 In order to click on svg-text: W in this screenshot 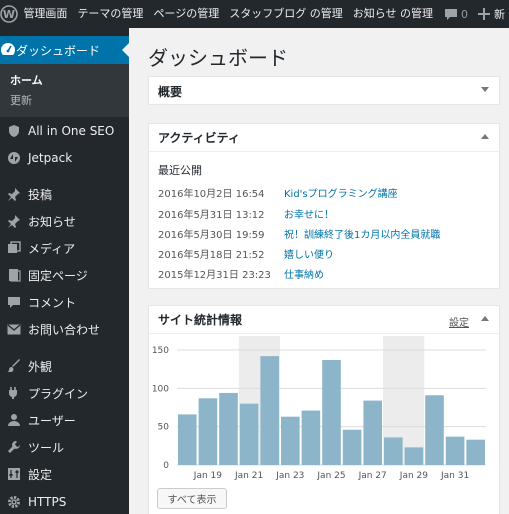, I will do `click(9, 14)`.